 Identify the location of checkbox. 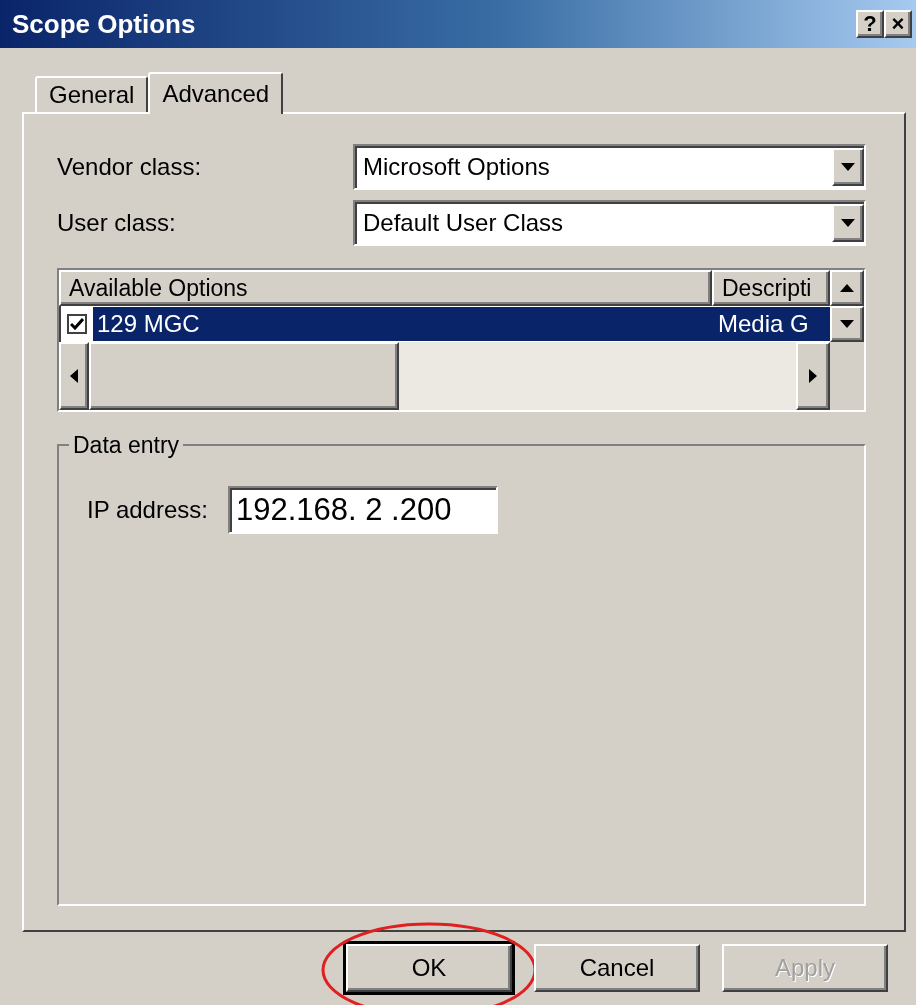
(77, 324).